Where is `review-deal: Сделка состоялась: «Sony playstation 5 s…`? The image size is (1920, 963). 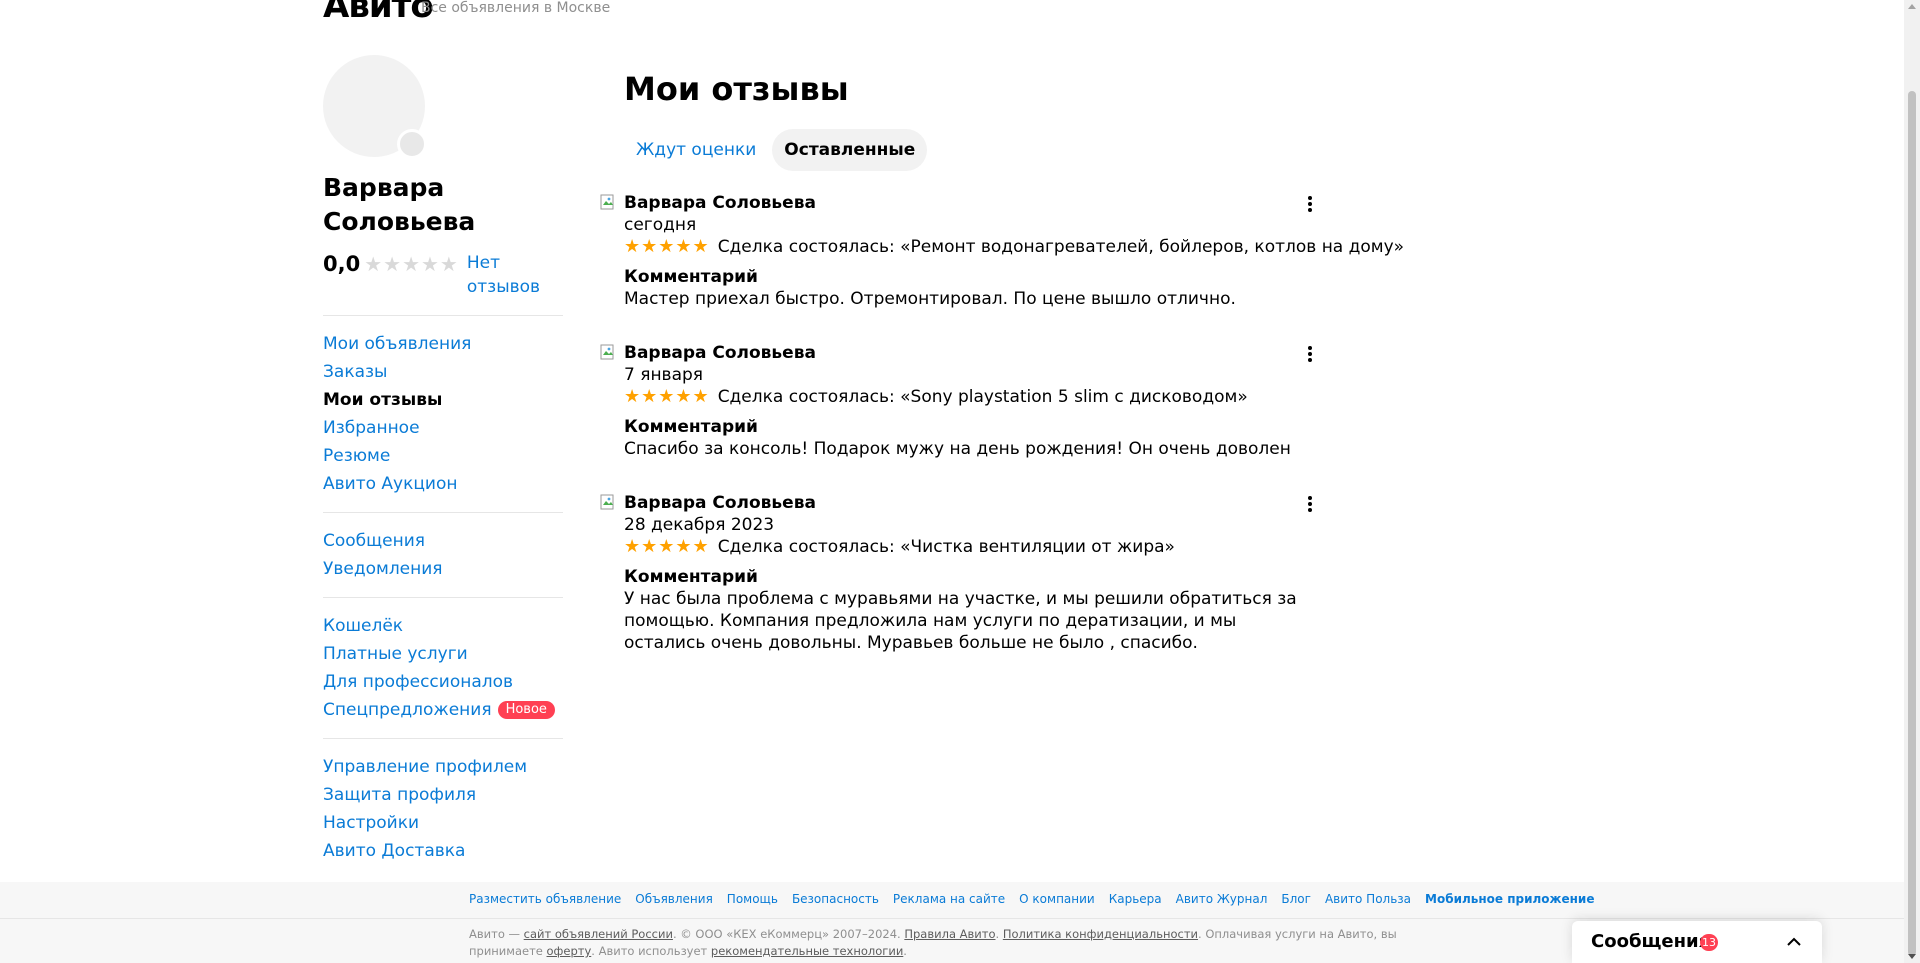
review-deal: Сделка состоялась: «Sony playstation 5 s… is located at coordinates (982, 397).